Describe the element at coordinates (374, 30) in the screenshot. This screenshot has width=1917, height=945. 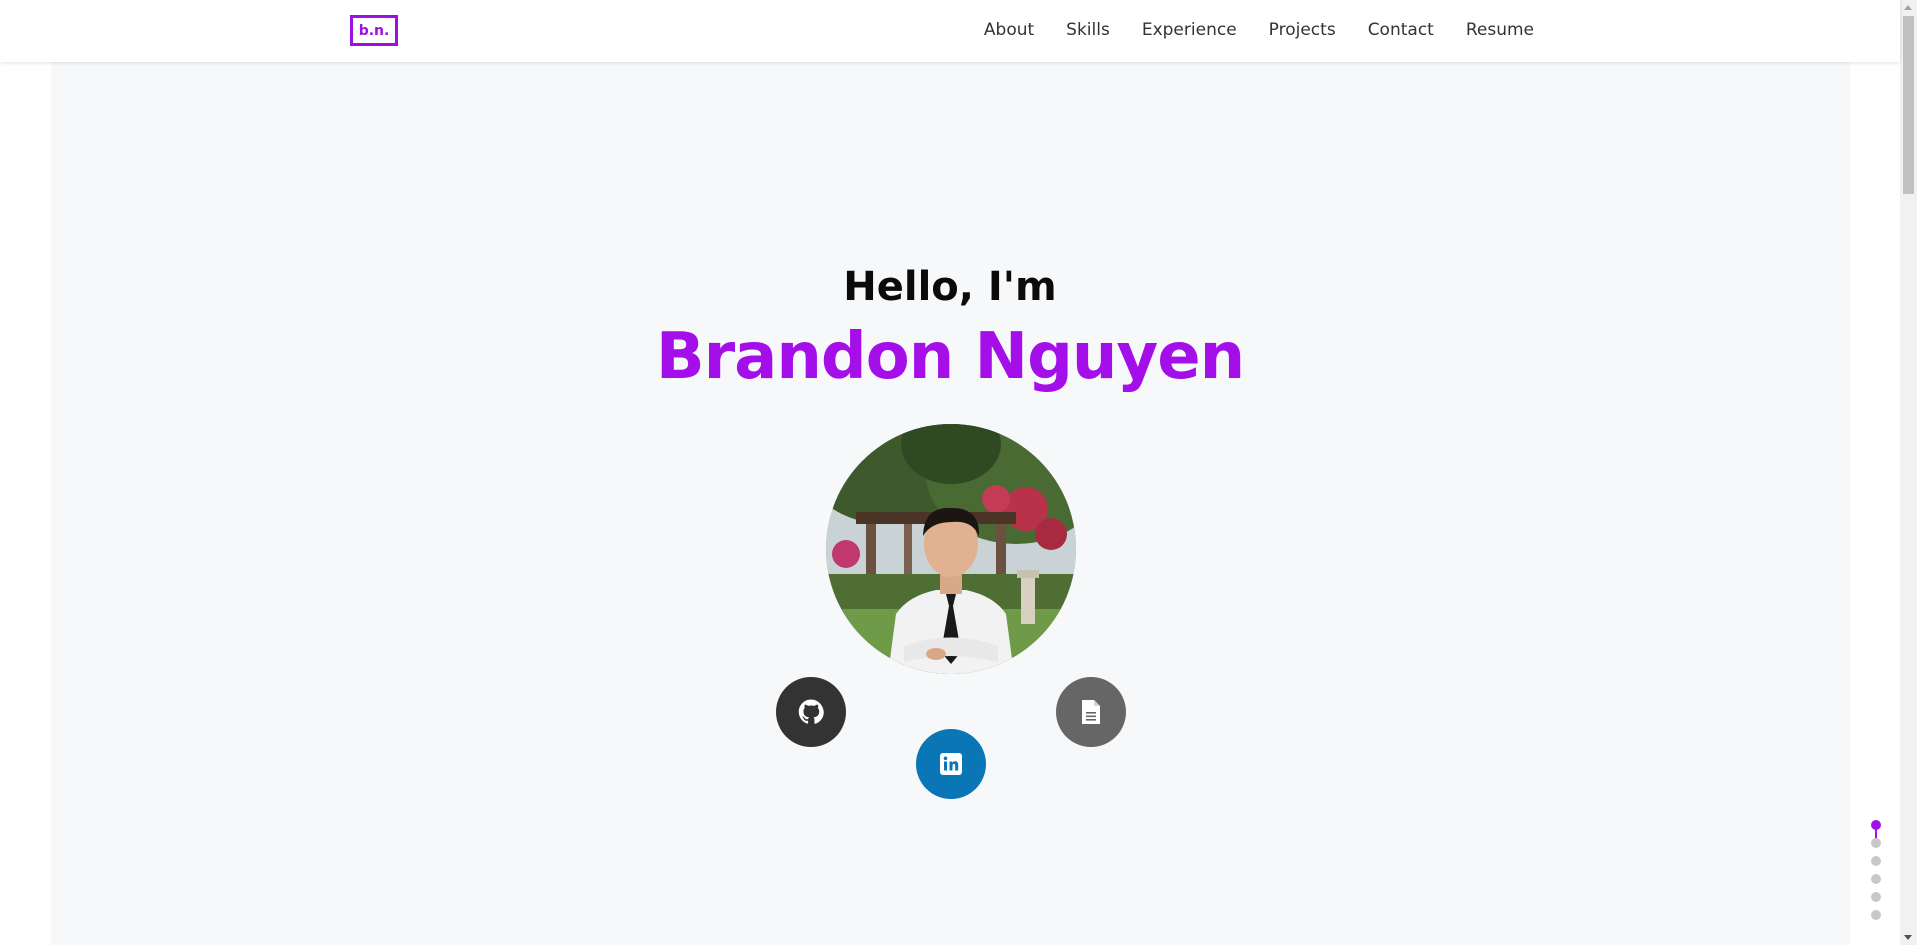
I see `logo-link: b.n.` at that location.